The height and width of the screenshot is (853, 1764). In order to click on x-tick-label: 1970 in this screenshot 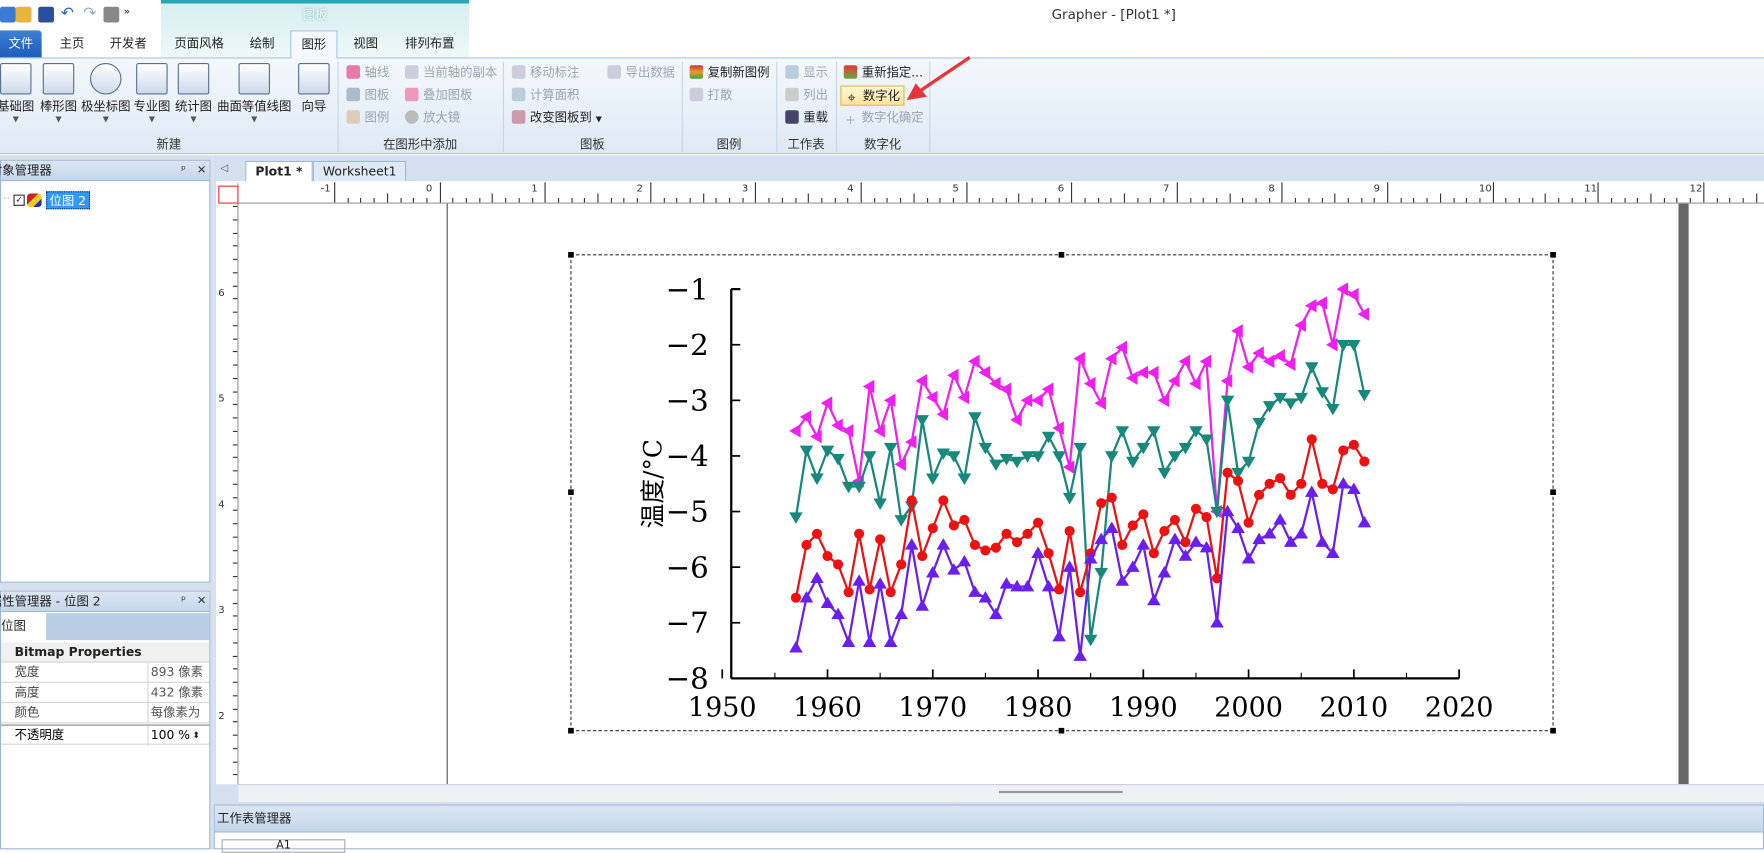, I will do `click(932, 708)`.